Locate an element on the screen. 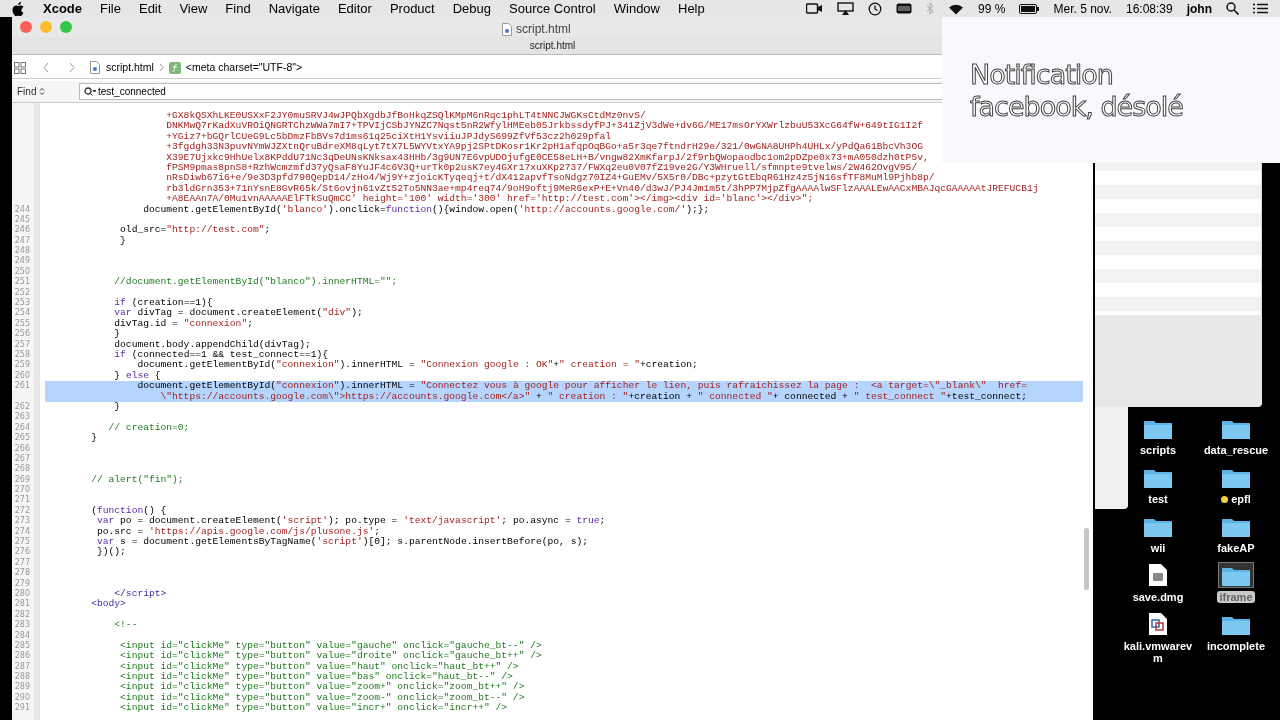 The image size is (1280, 720). code-line: +GX8kQSXhLKE0USXxF2JY0muSRVJ4wJPQbXgdbJfBoHkqZSQlKMpM6nRqc1phLT4tNNCJWGKsCtdMz0nvS/ is located at coordinates (406, 116).